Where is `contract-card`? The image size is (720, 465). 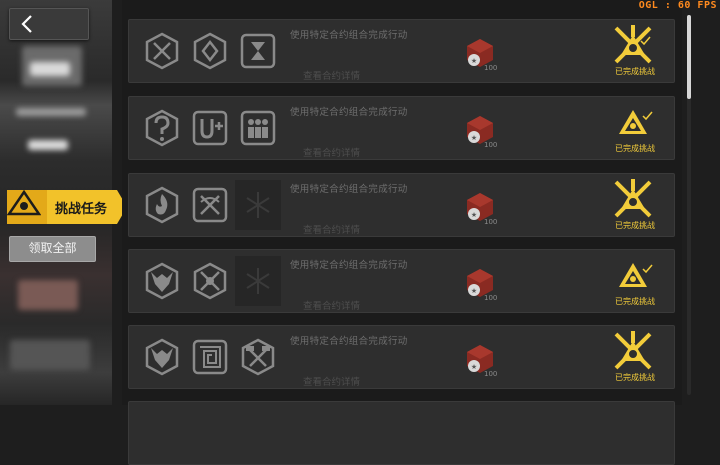
contract-card is located at coordinates (401, 433).